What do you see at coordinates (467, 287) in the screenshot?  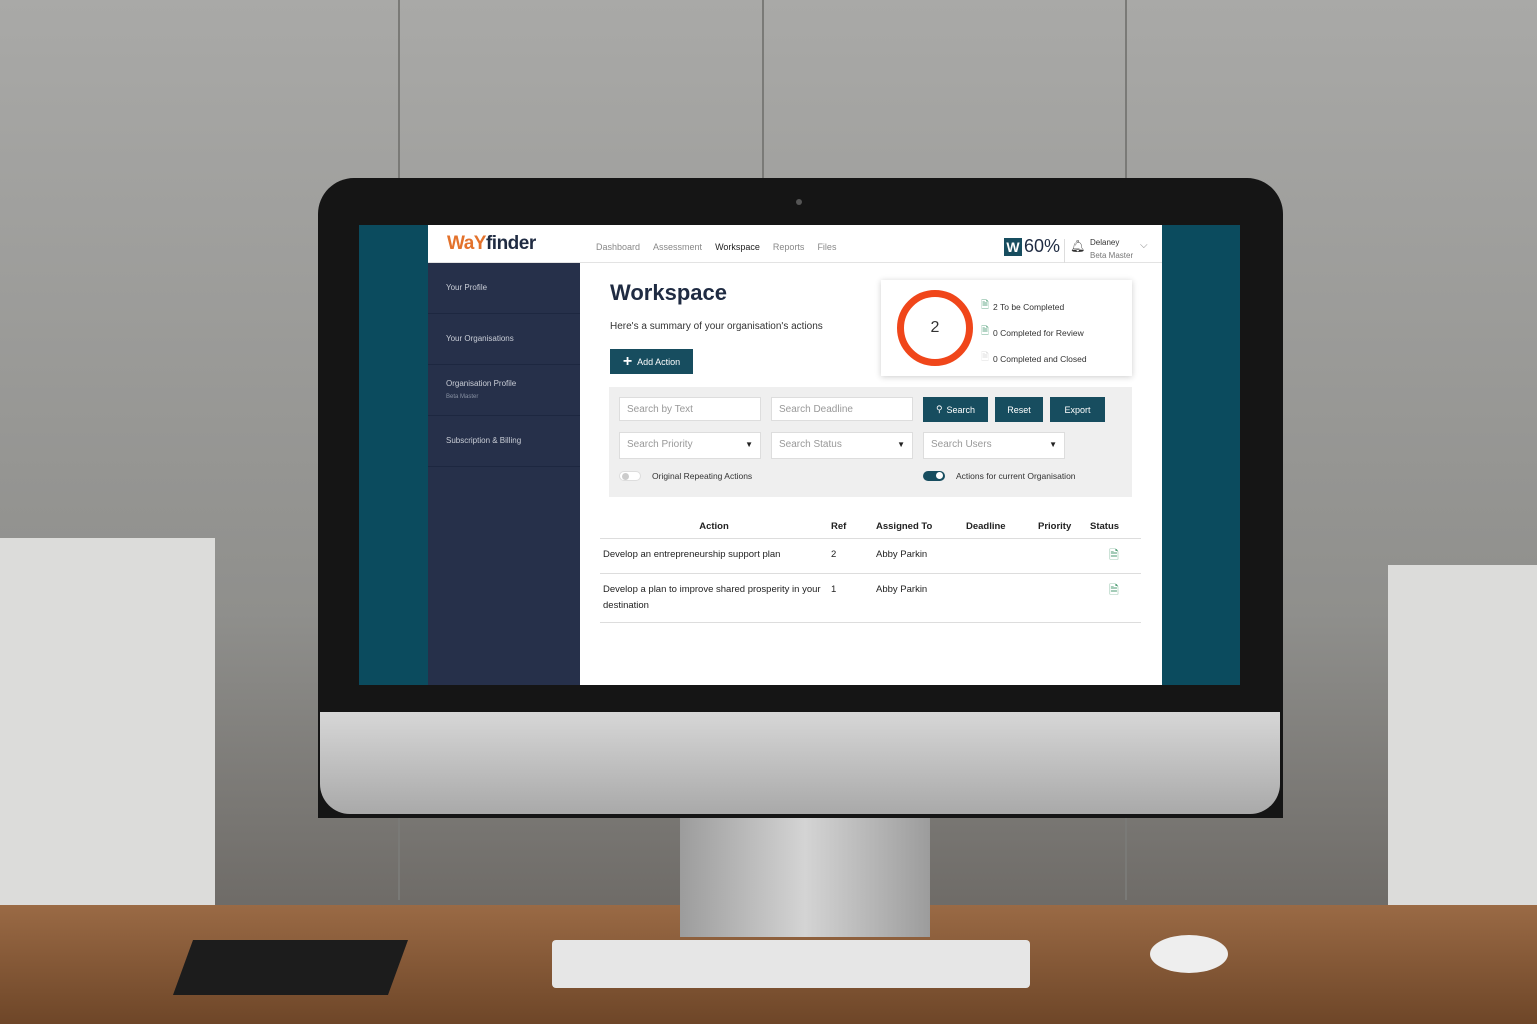 I see `sidebar-item-label: Your Profile` at bounding box center [467, 287].